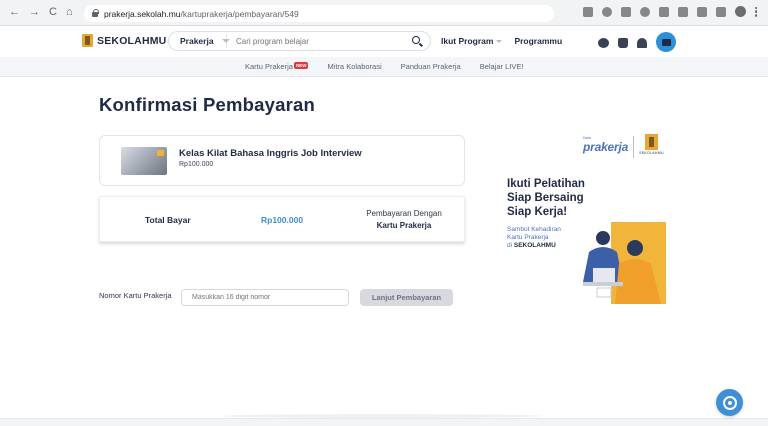 Image resolution: width=768 pixels, height=426 pixels. Describe the element at coordinates (756, 11) in the screenshot. I see `more-menu-icon` at that location.